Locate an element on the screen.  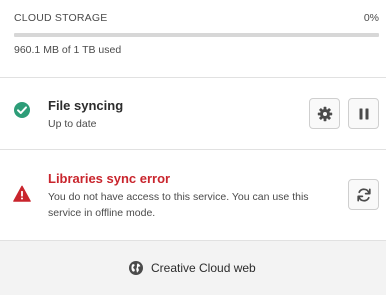
globe-icon is located at coordinates (136, 268).